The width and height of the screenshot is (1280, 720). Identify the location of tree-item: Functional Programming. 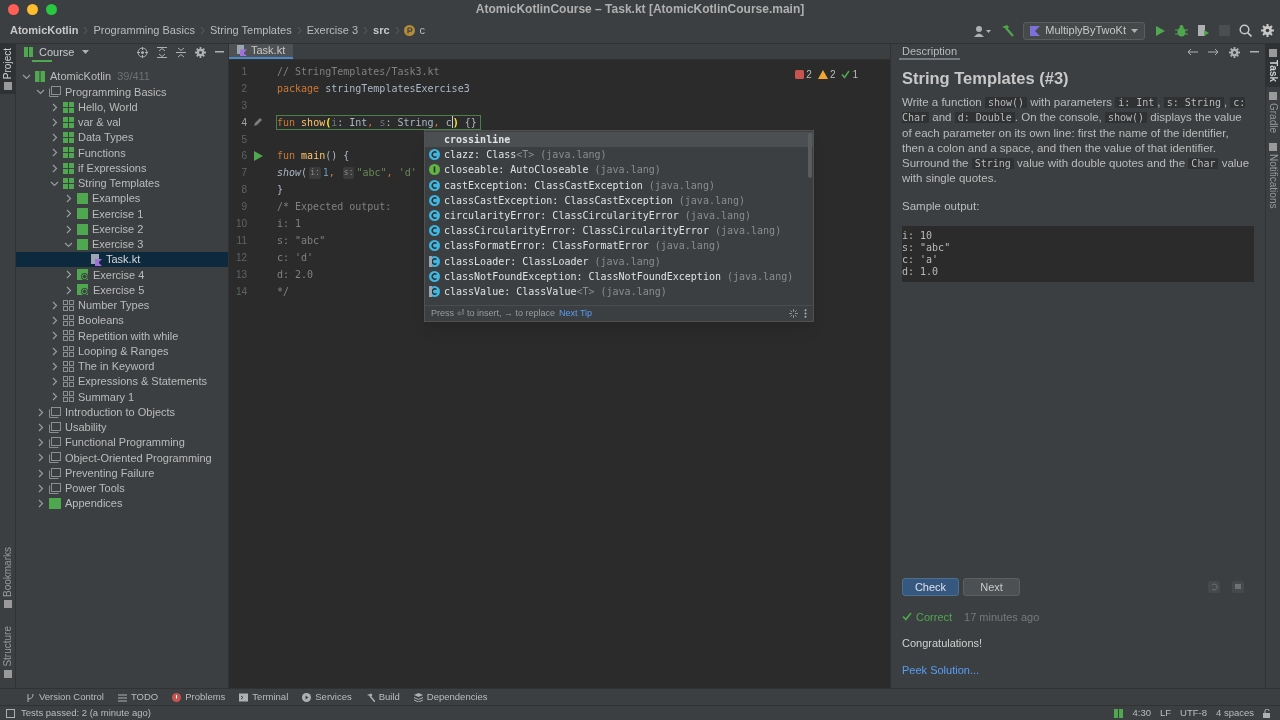
(122, 443).